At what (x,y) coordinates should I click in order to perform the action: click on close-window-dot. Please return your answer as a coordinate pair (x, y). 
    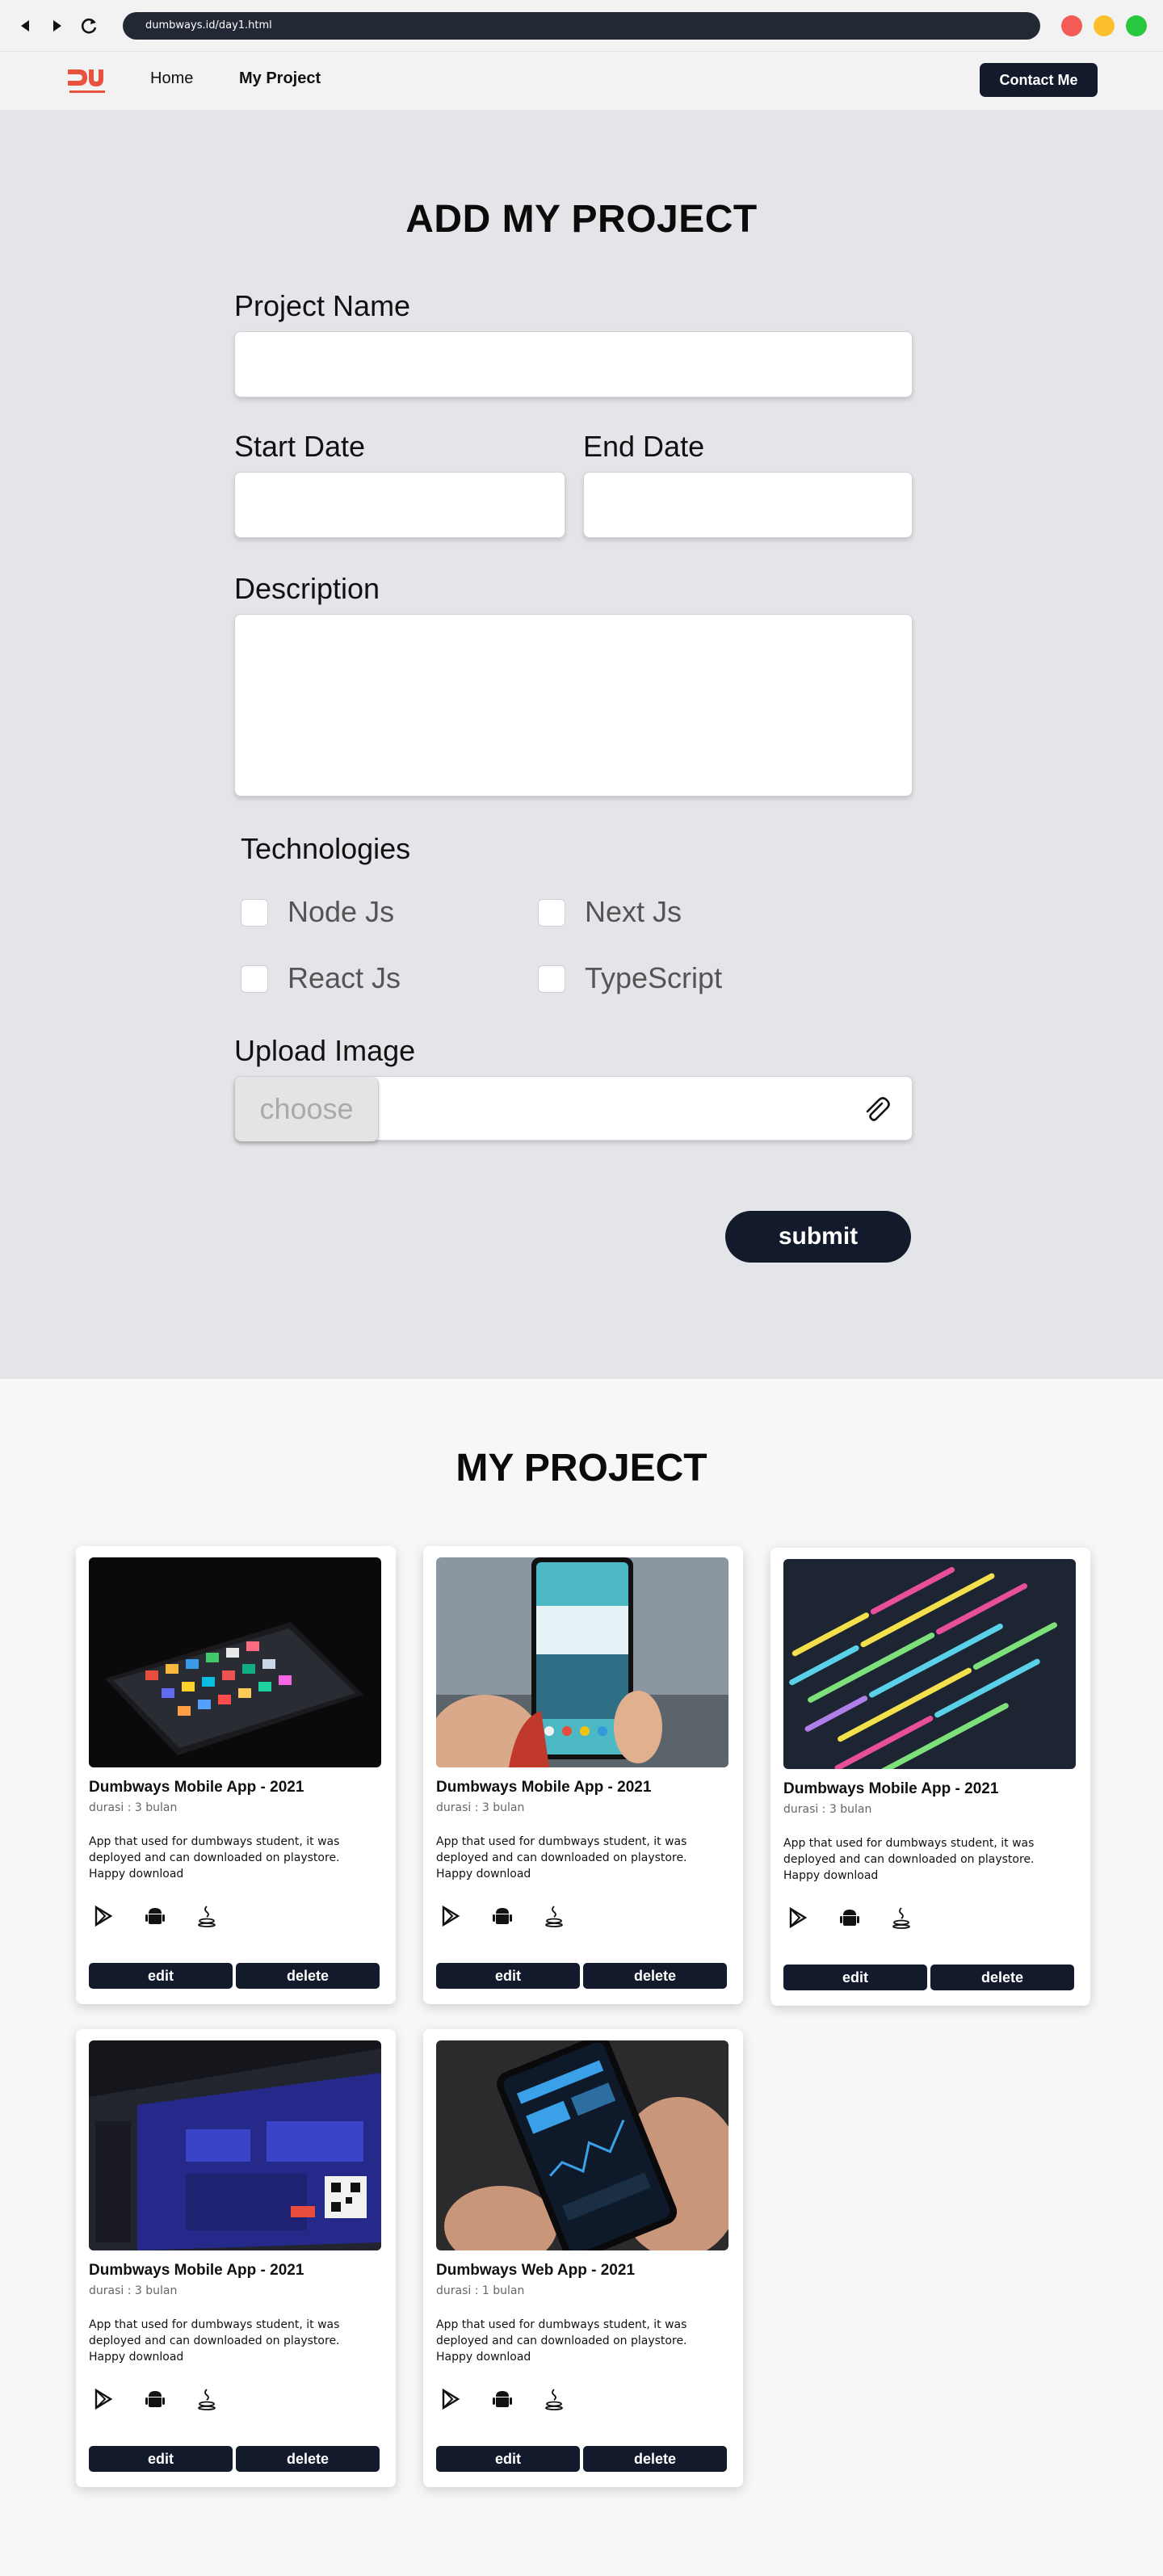
    Looking at the image, I should click on (1071, 25).